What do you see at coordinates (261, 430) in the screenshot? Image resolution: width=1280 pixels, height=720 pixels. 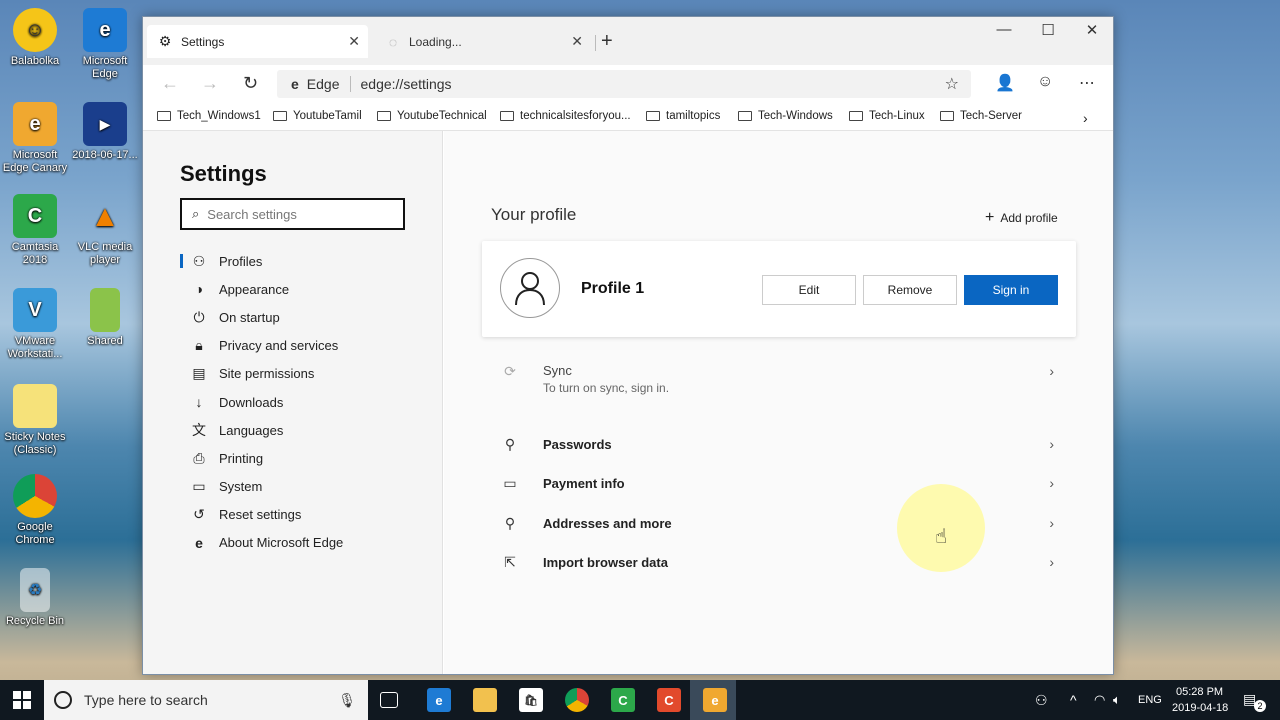 I see `sidebar-item-languages: 文 Languages` at bounding box center [261, 430].